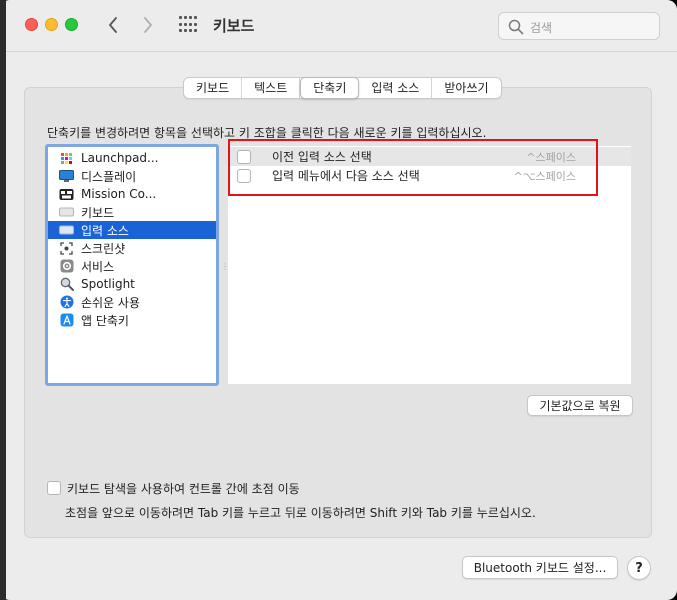 The height and width of the screenshot is (600, 677). What do you see at coordinates (66, 248) in the screenshot?
I see `screenshot-icon` at bounding box center [66, 248].